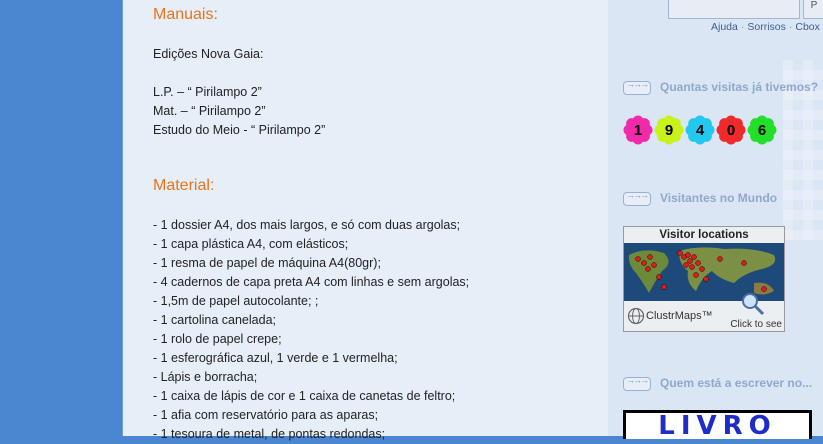 The image size is (823, 444). I want to click on cbox-smileys-link: Sorrisos, so click(766, 27).